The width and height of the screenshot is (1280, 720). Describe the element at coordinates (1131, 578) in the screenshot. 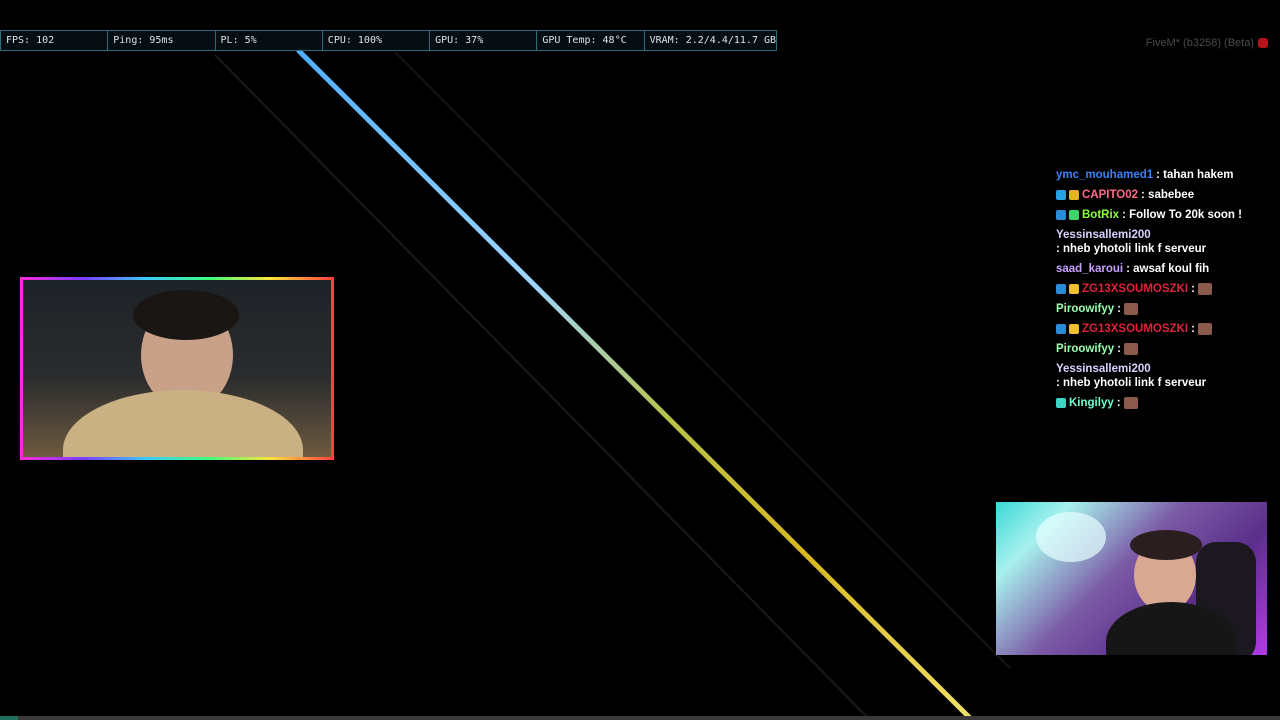

I see `webcam-right` at that location.